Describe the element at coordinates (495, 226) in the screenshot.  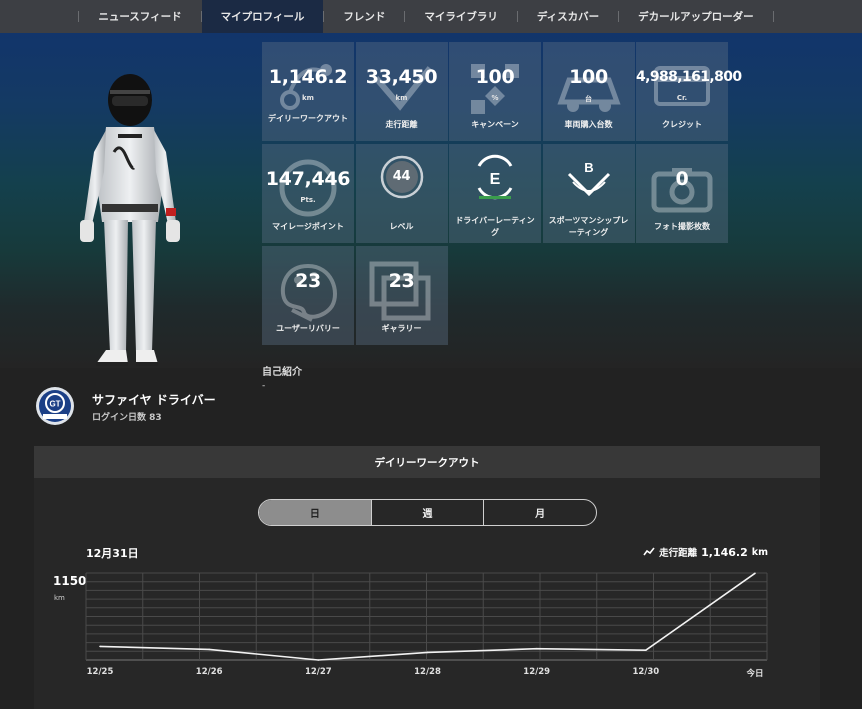
I see `stat-label: ドライバーレーティング` at that location.